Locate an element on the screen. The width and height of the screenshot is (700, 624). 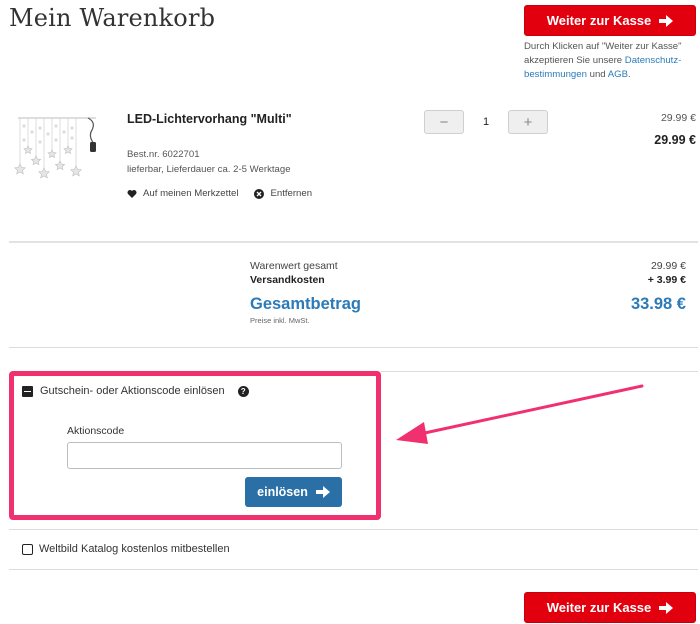
shipping-label: Versandkosten is located at coordinates (287, 280).